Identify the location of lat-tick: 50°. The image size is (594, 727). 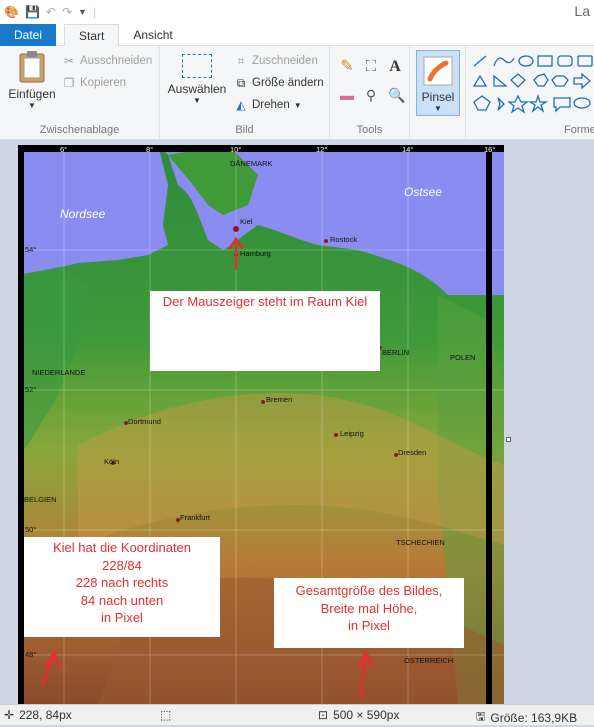
(31, 529).